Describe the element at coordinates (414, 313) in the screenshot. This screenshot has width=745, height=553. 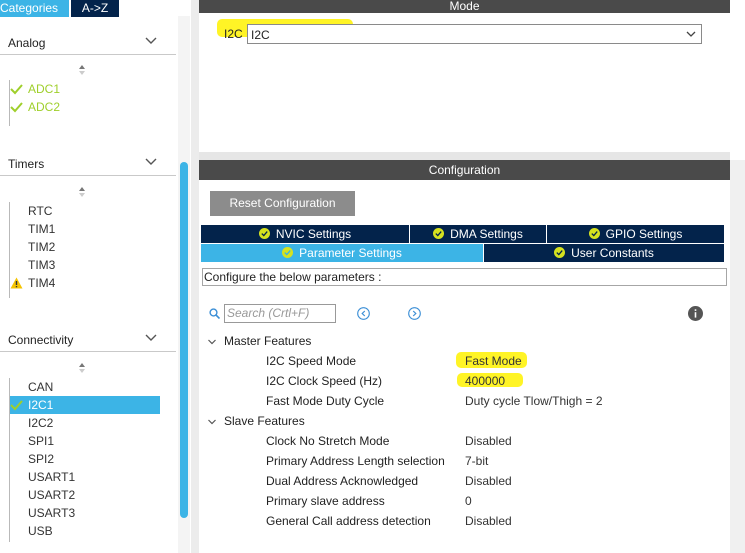
I see `next-icon` at that location.